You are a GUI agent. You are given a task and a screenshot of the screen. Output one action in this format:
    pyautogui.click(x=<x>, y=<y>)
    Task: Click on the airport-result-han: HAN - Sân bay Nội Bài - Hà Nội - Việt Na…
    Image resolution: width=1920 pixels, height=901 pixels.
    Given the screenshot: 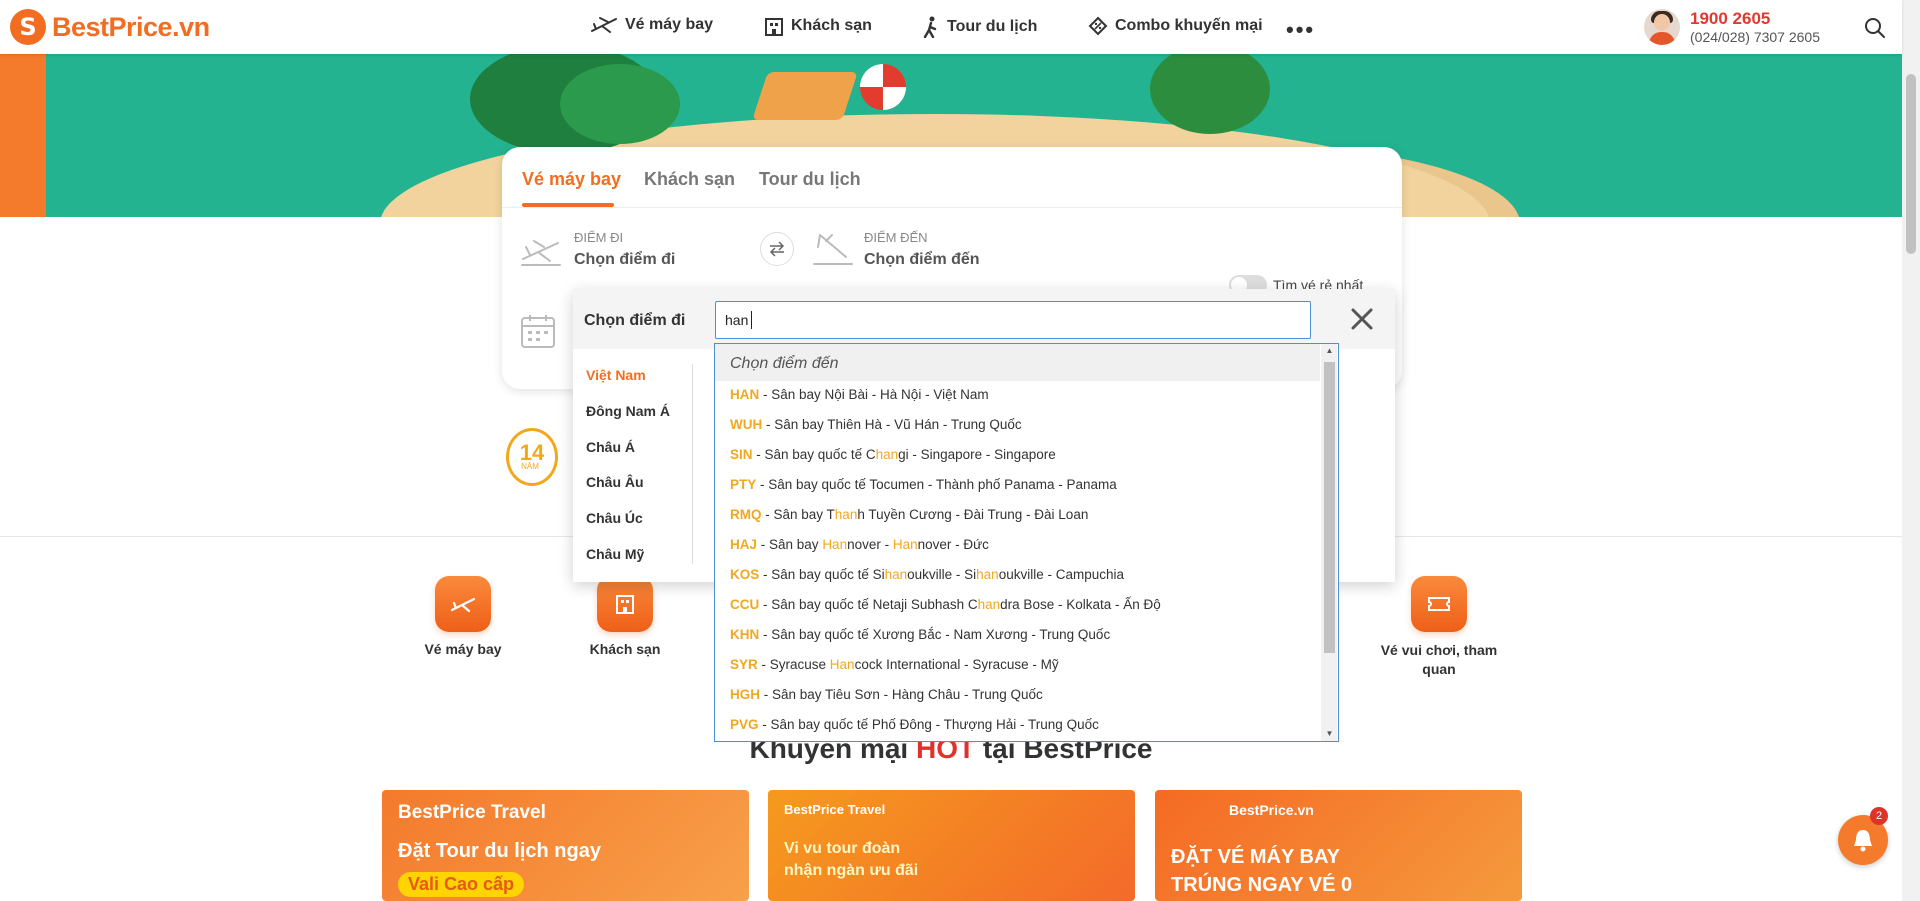 What is the action you would take?
    pyautogui.click(x=859, y=394)
    